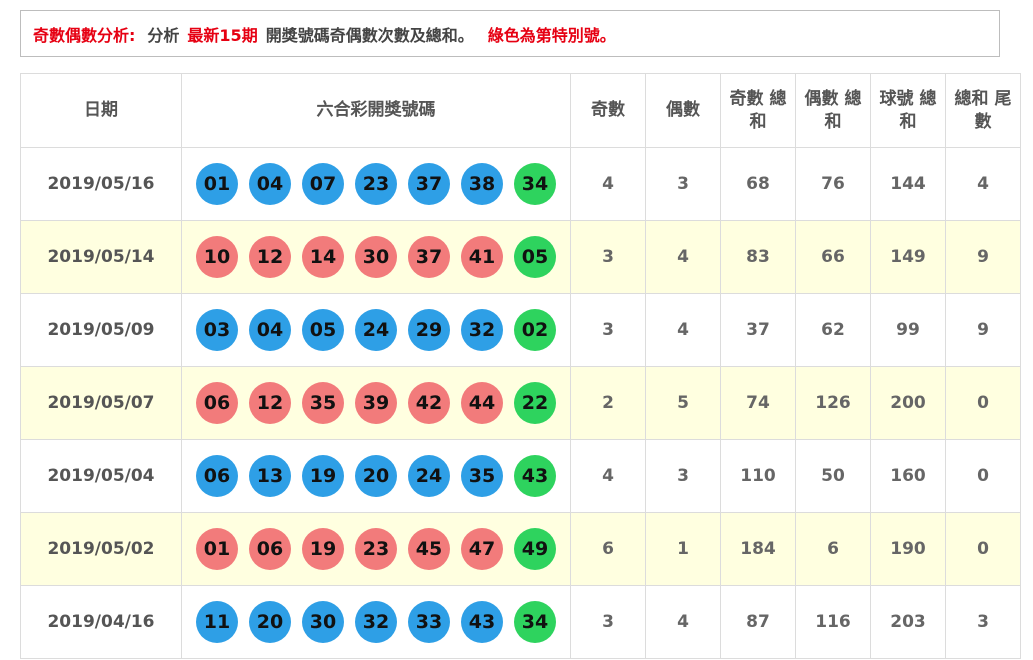 This screenshot has height=660, width=1033. I want to click on number-ball: 24, so click(429, 476).